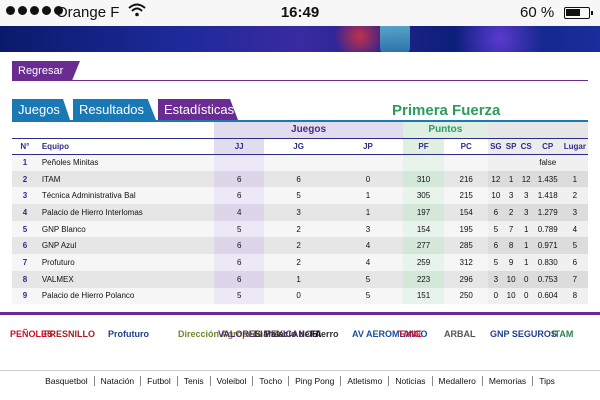 This screenshot has width=600, height=400. Describe the element at coordinates (496, 279) in the screenshot. I see `cell-sg: 3` at that location.